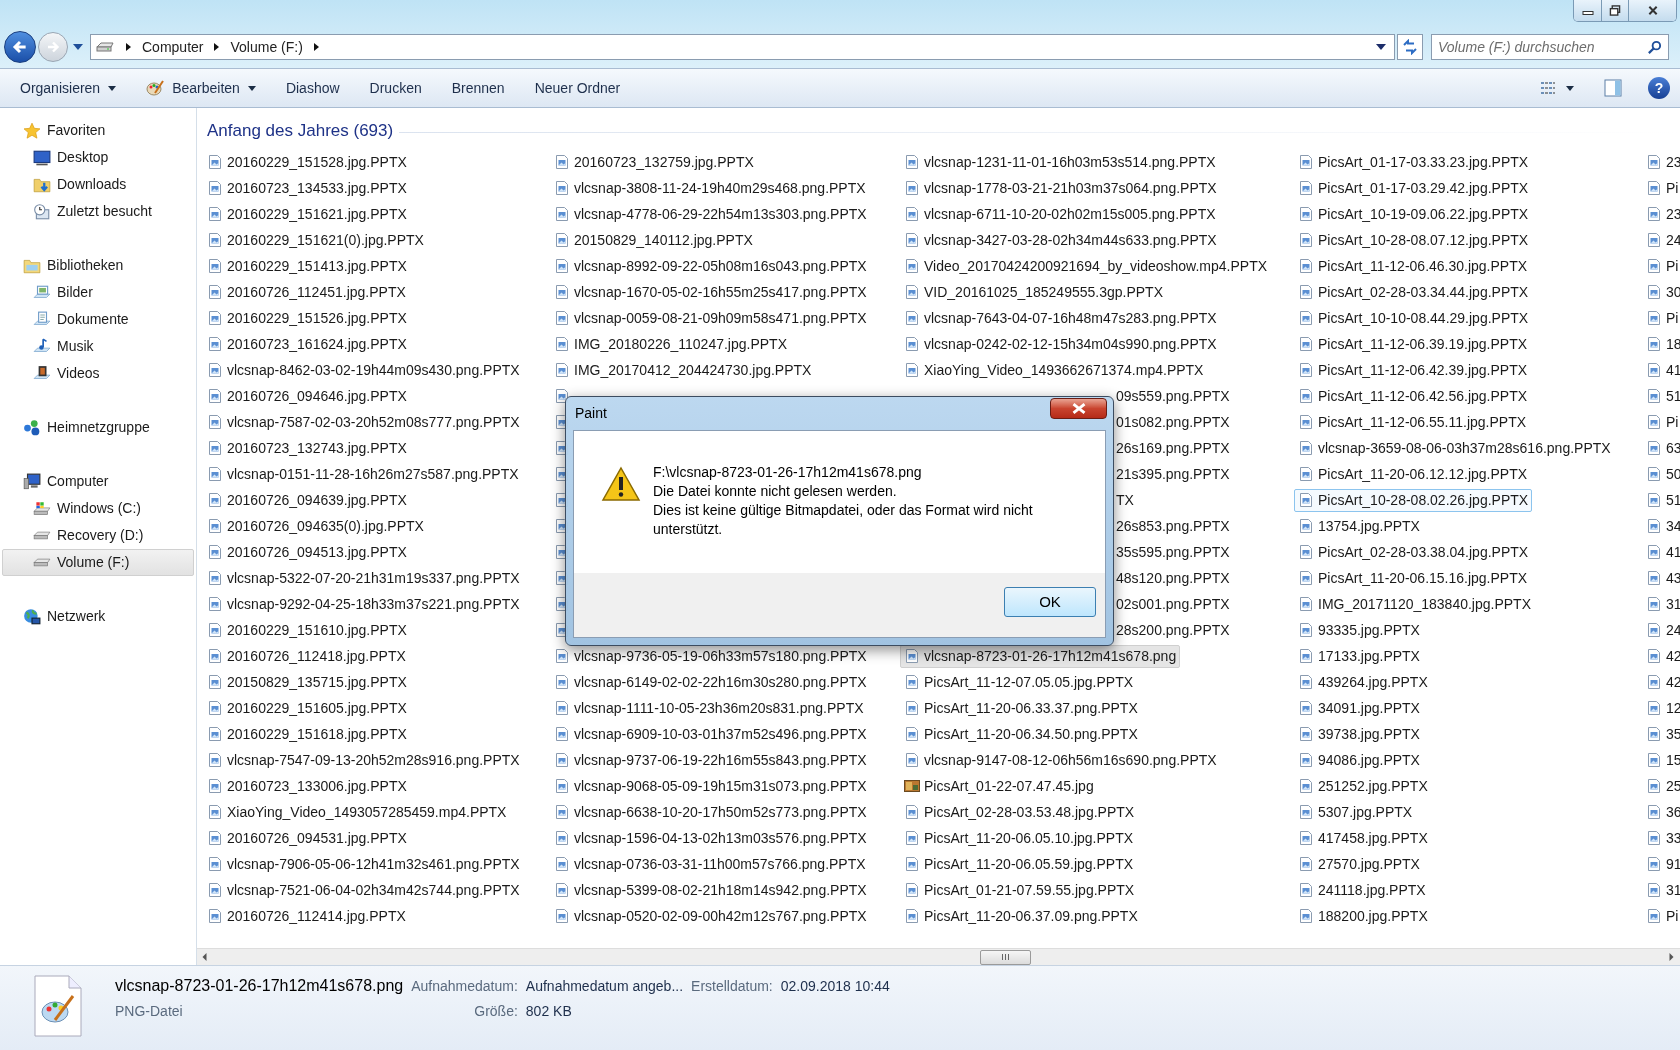 The height and width of the screenshot is (1050, 1680). Describe the element at coordinates (1019, 890) in the screenshot. I see `file-item: PicsArt_01-21-07.59.55.jpg.PPTX` at that location.